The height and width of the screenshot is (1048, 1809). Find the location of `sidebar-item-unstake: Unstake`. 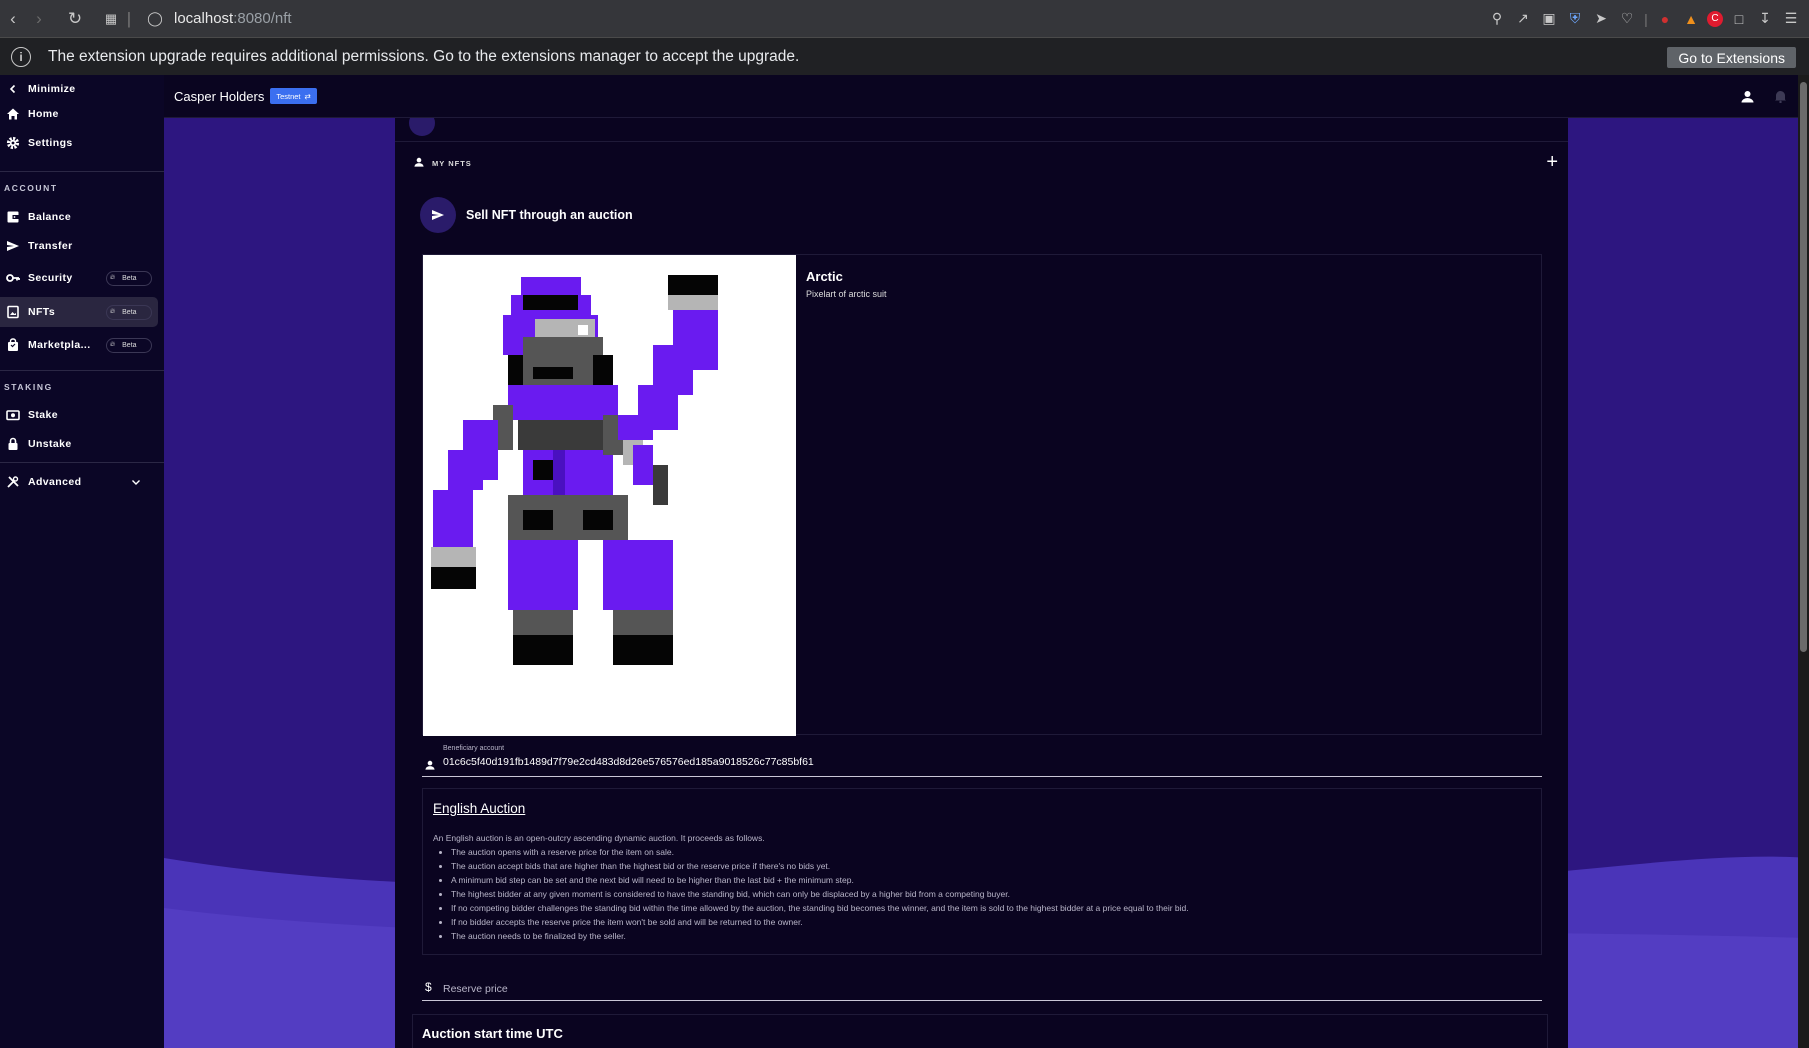

sidebar-item-unstake: Unstake is located at coordinates (79, 444).